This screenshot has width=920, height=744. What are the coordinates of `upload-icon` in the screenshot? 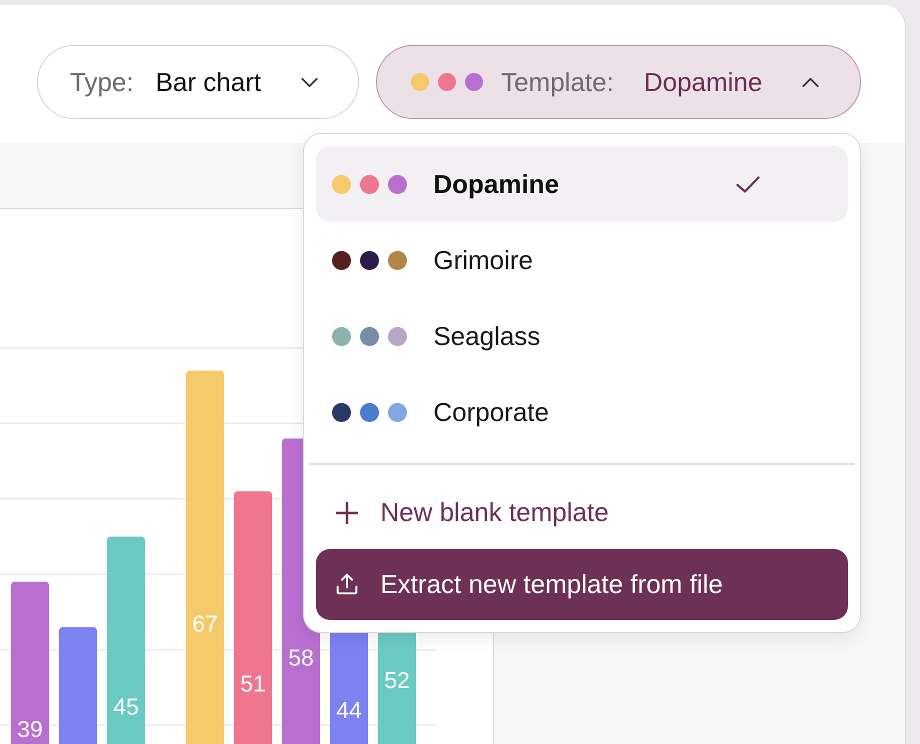 It's located at (347, 584).